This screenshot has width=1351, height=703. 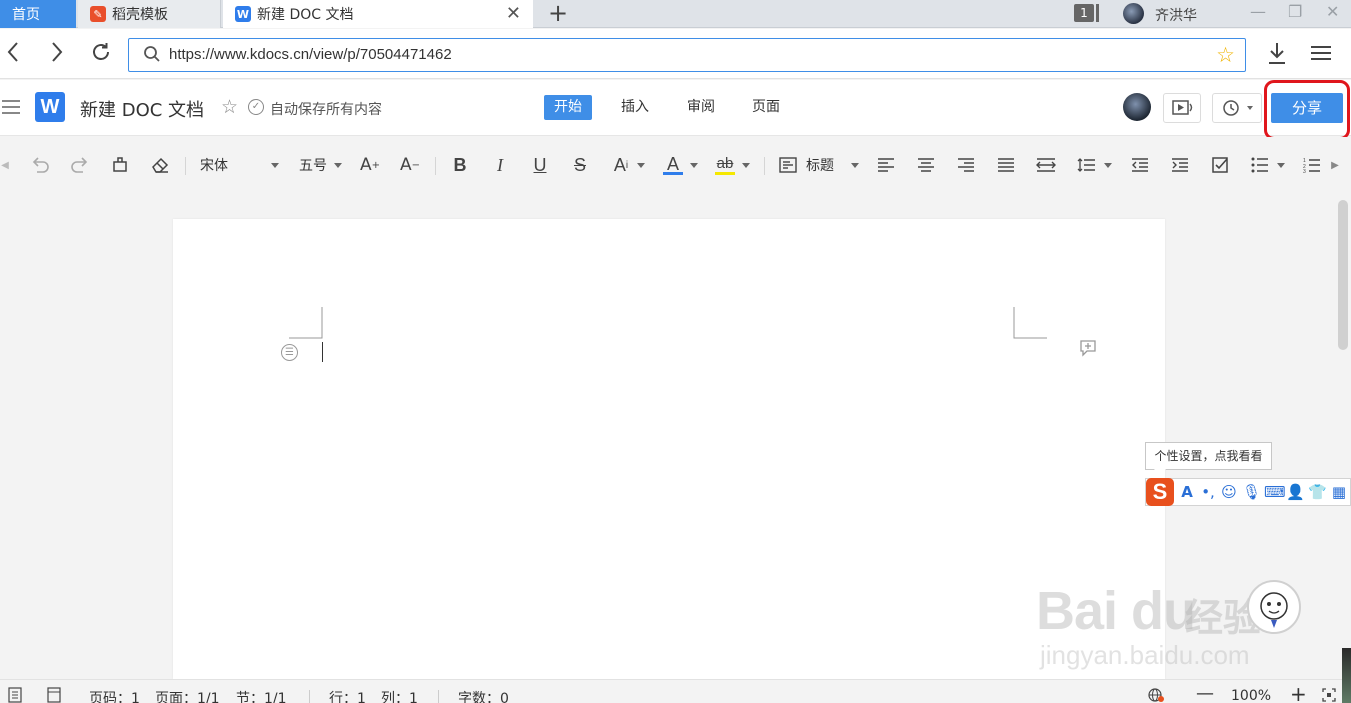 What do you see at coordinates (1176, 15) in the screenshot?
I see `browser-user-name: 齐洪华` at bounding box center [1176, 15].